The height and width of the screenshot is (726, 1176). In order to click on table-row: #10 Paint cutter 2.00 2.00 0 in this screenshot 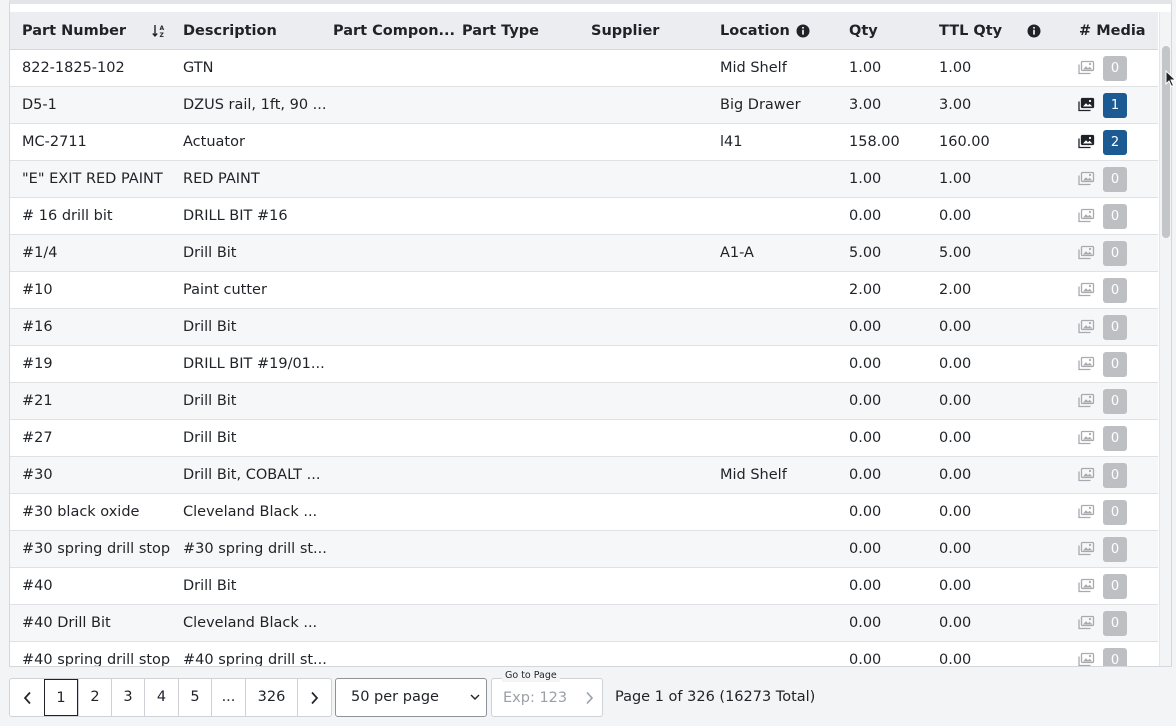, I will do `click(584, 290)`.